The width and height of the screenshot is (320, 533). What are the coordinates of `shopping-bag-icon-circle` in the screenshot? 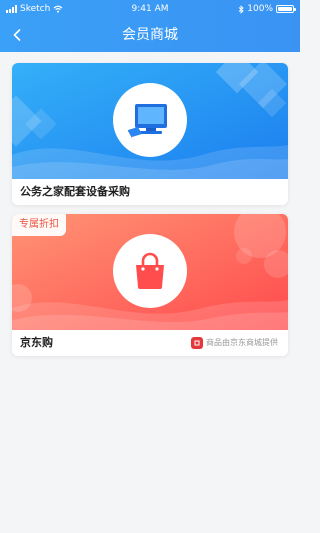 It's located at (150, 271).